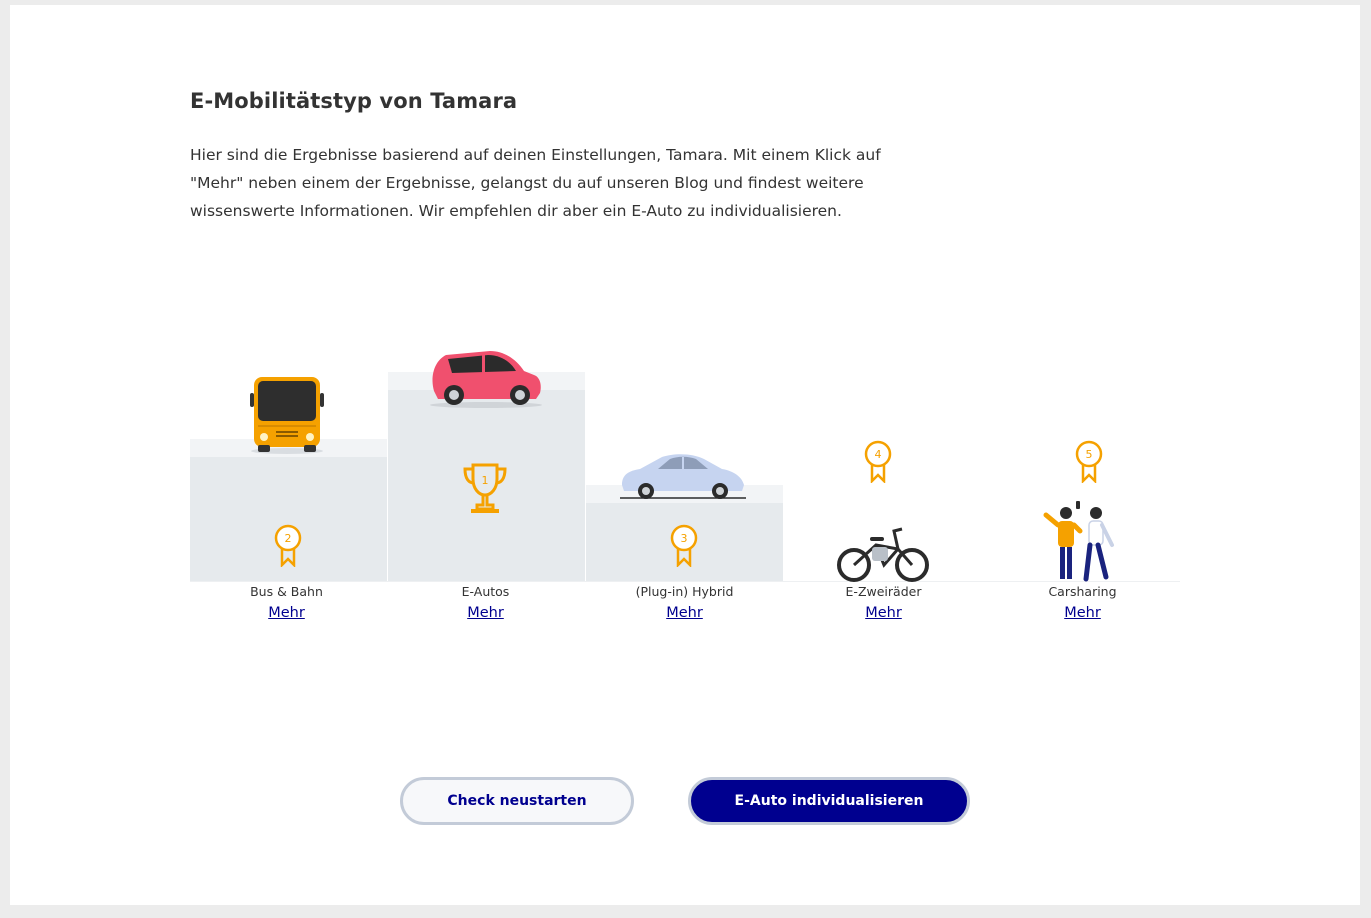  Describe the element at coordinates (883, 613) in the screenshot. I see `more-link-e-zweiraeder: Mehr` at that location.